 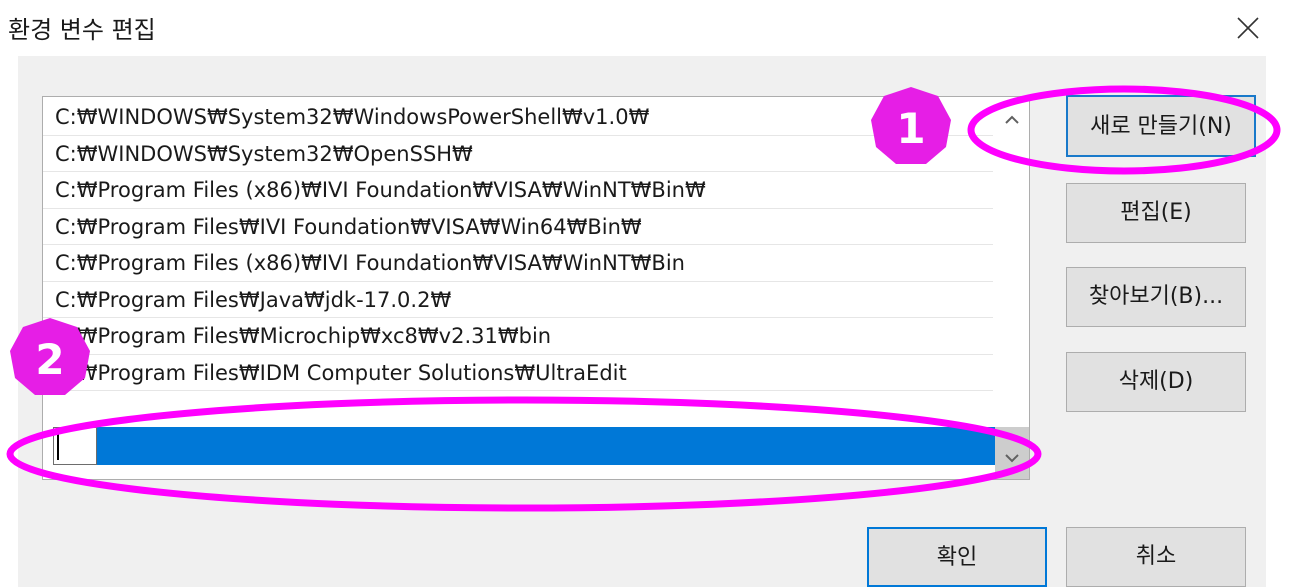 What do you see at coordinates (645, 28) in the screenshot?
I see `title-bar: 환경 변수 편집` at bounding box center [645, 28].